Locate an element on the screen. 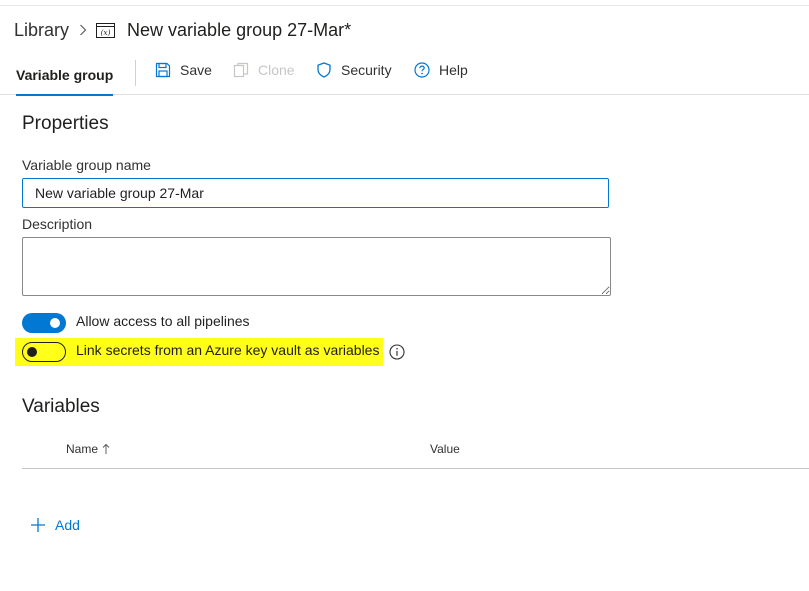  variables-header-divider is located at coordinates (415, 468).